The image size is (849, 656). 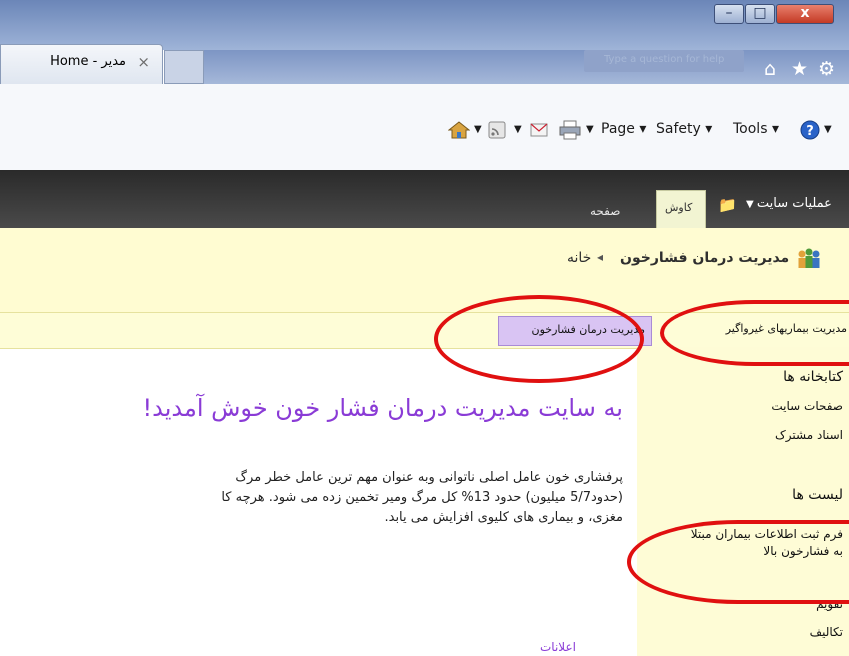 I want to click on rss-feed-icon, so click(x=497, y=130).